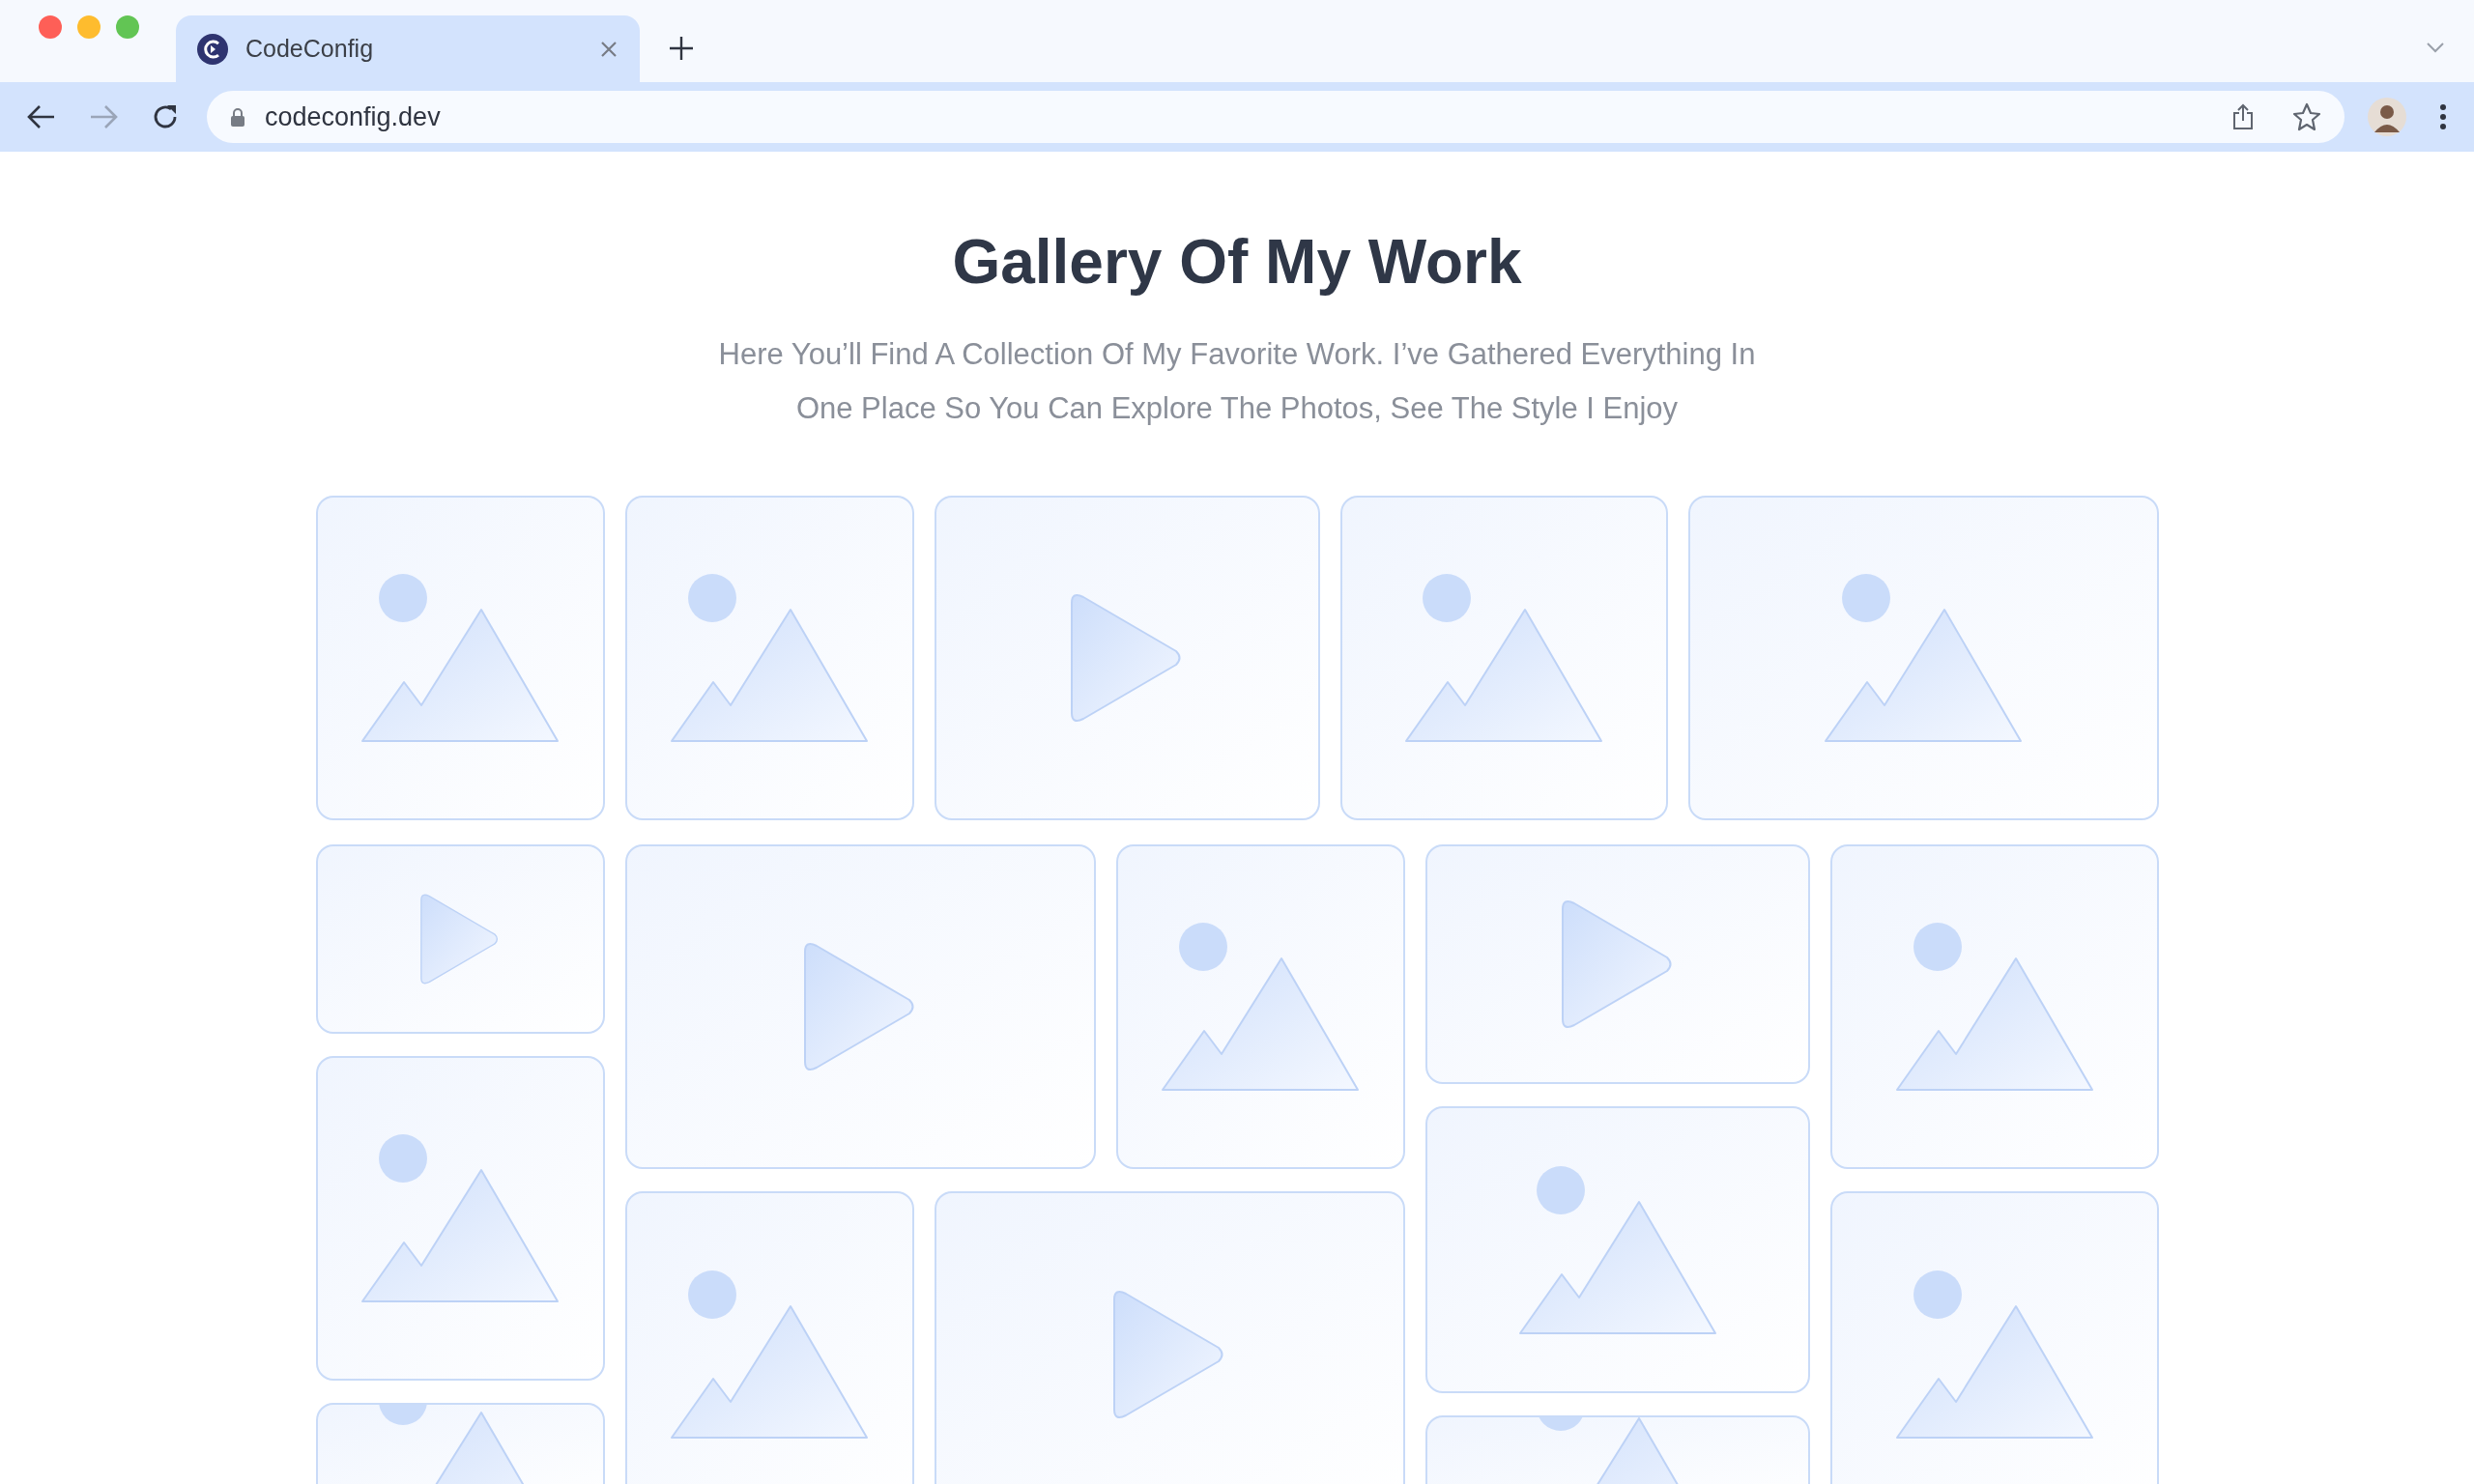  What do you see at coordinates (1276, 117) in the screenshot?
I see `address-bar: codeconfig.dev` at bounding box center [1276, 117].